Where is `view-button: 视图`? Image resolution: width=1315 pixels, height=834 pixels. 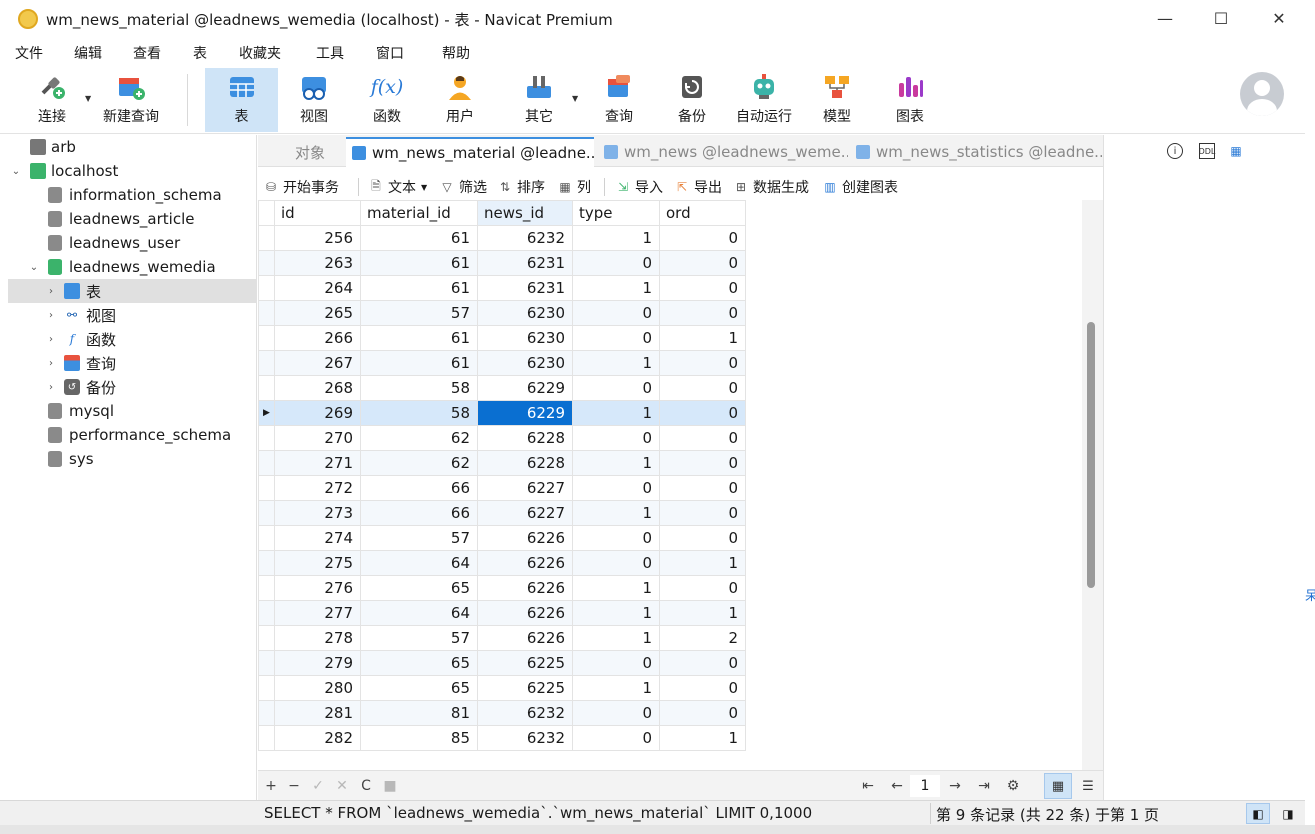 view-button: 视图 is located at coordinates (314, 100).